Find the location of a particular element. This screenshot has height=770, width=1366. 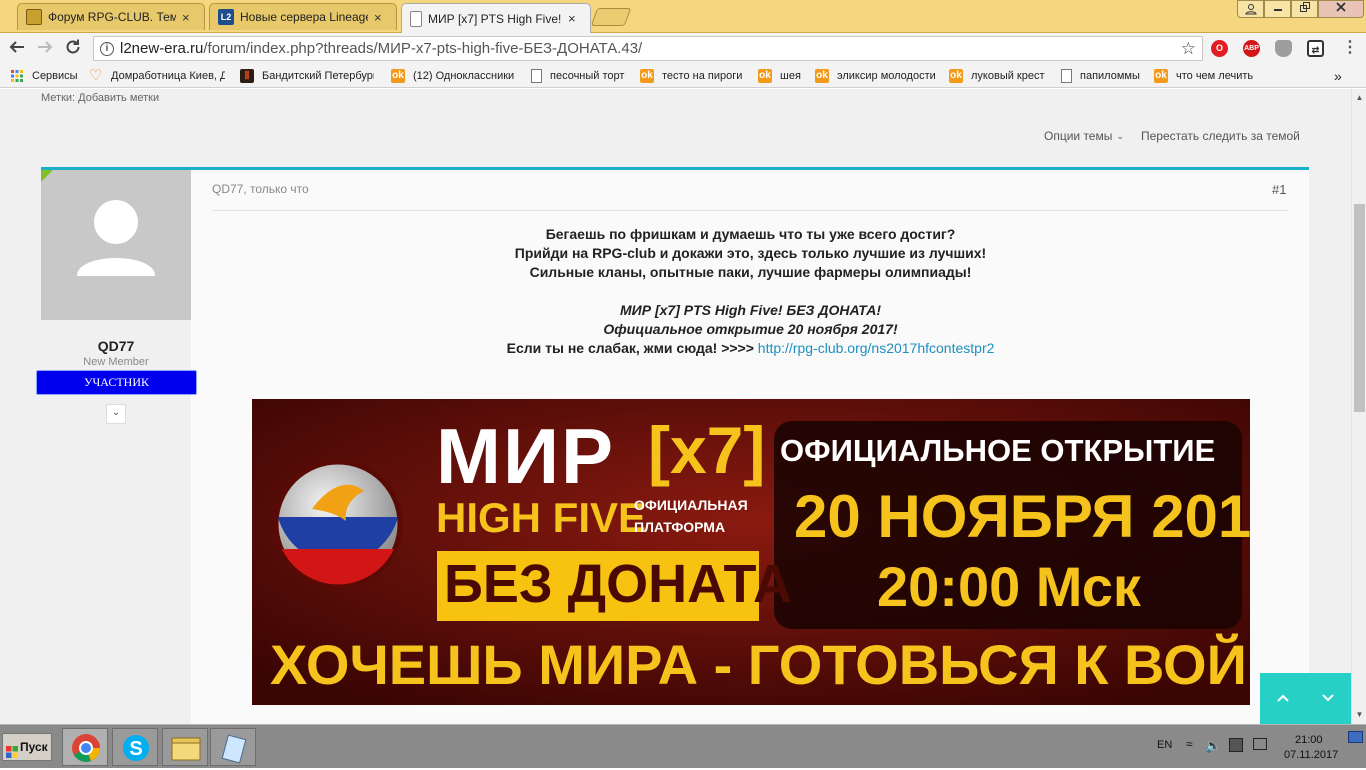

chrome-icon is located at coordinates (86, 748).